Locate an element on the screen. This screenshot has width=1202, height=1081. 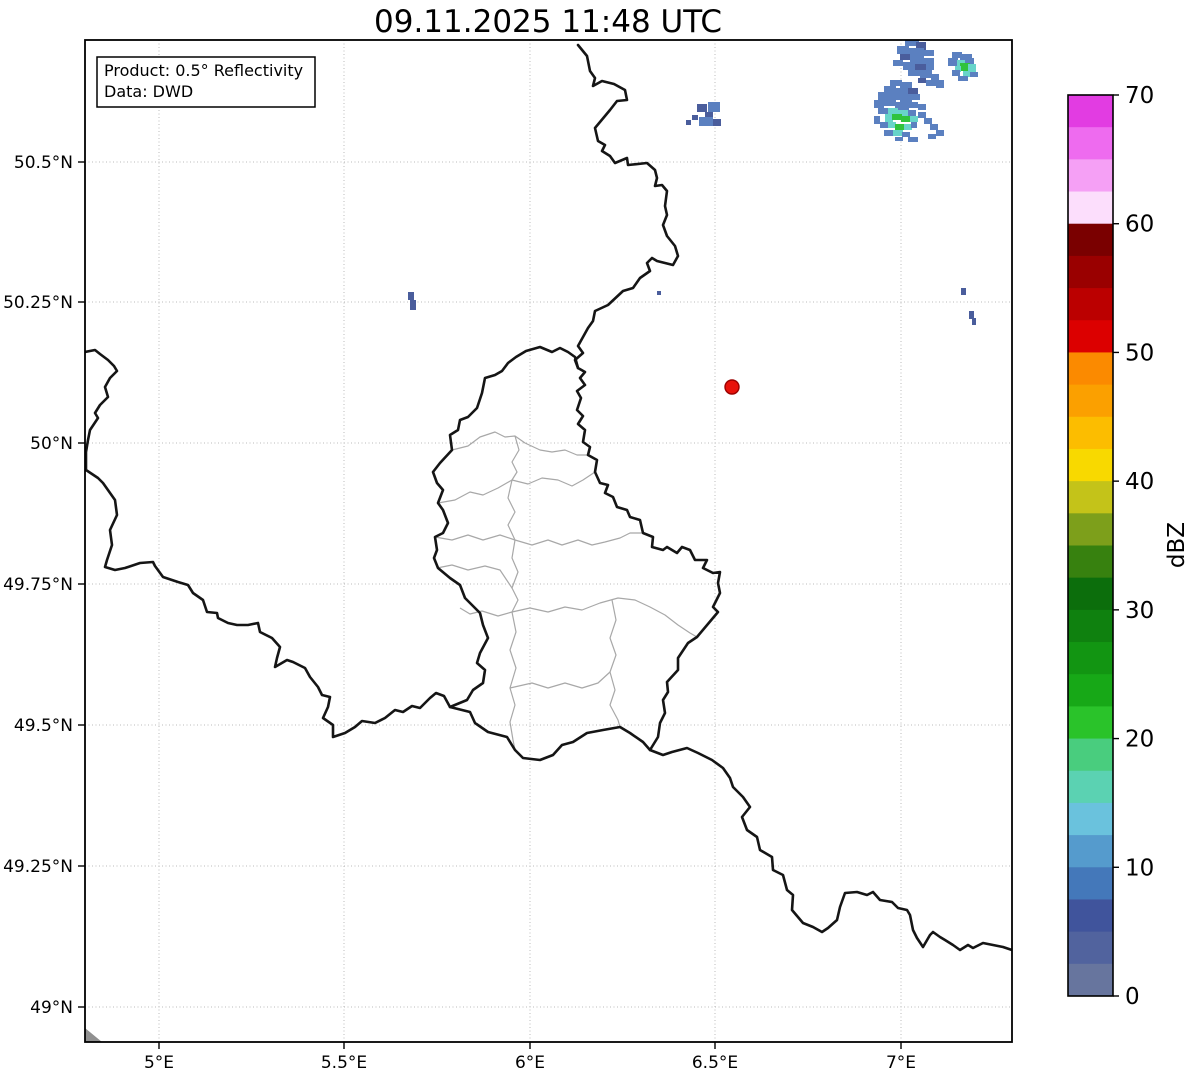
x-tick-label: 5.5°E is located at coordinates (344, 1063).